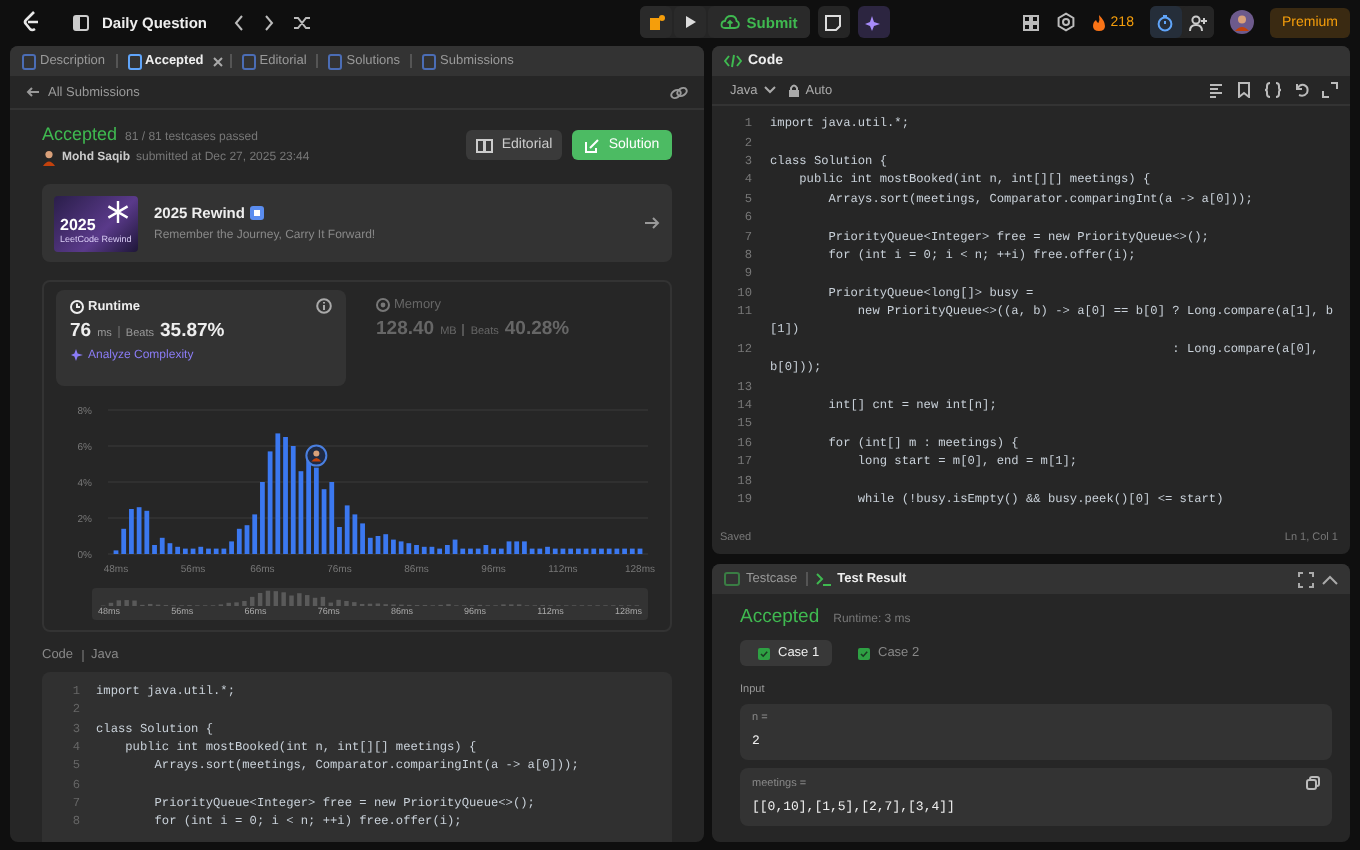 The height and width of the screenshot is (850, 1360). I want to click on settings-icon, so click(1066, 22).